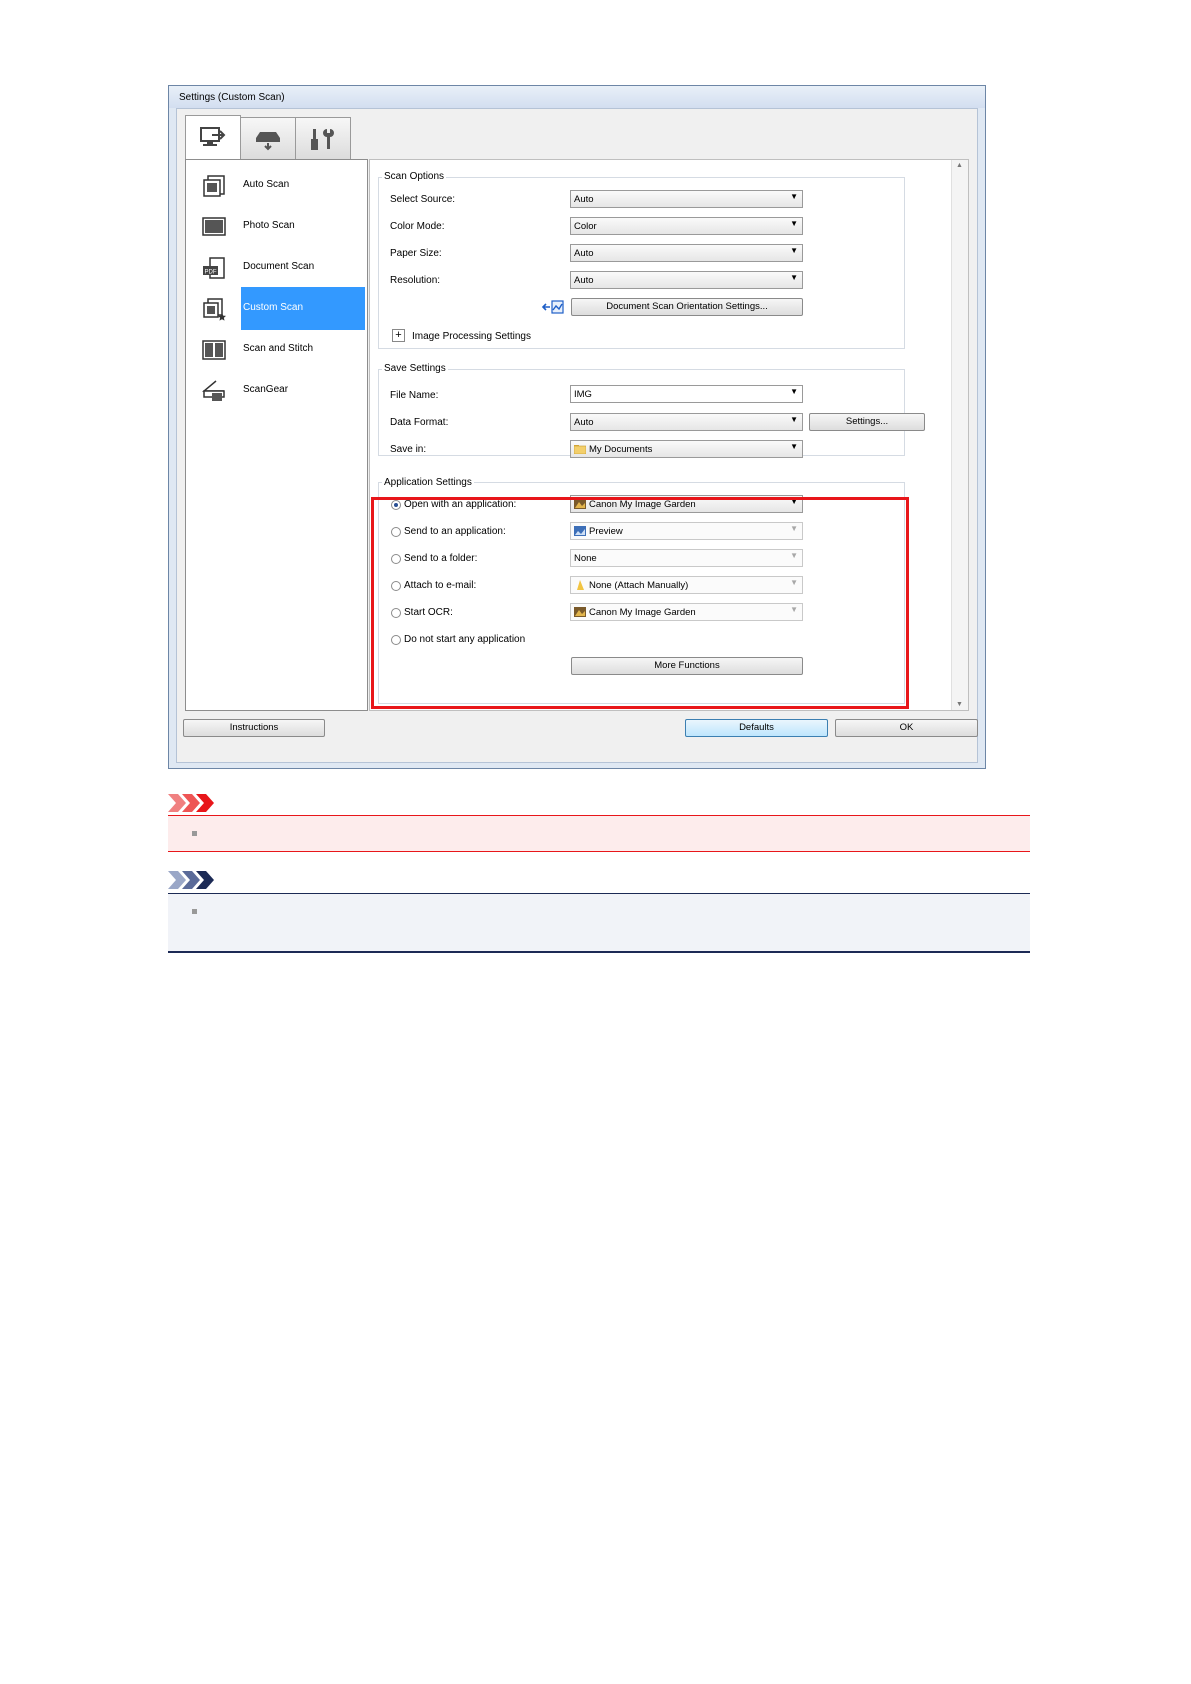 Image resolution: width=1191 pixels, height=1684 pixels. I want to click on save-in-value: My Documents, so click(621, 449).